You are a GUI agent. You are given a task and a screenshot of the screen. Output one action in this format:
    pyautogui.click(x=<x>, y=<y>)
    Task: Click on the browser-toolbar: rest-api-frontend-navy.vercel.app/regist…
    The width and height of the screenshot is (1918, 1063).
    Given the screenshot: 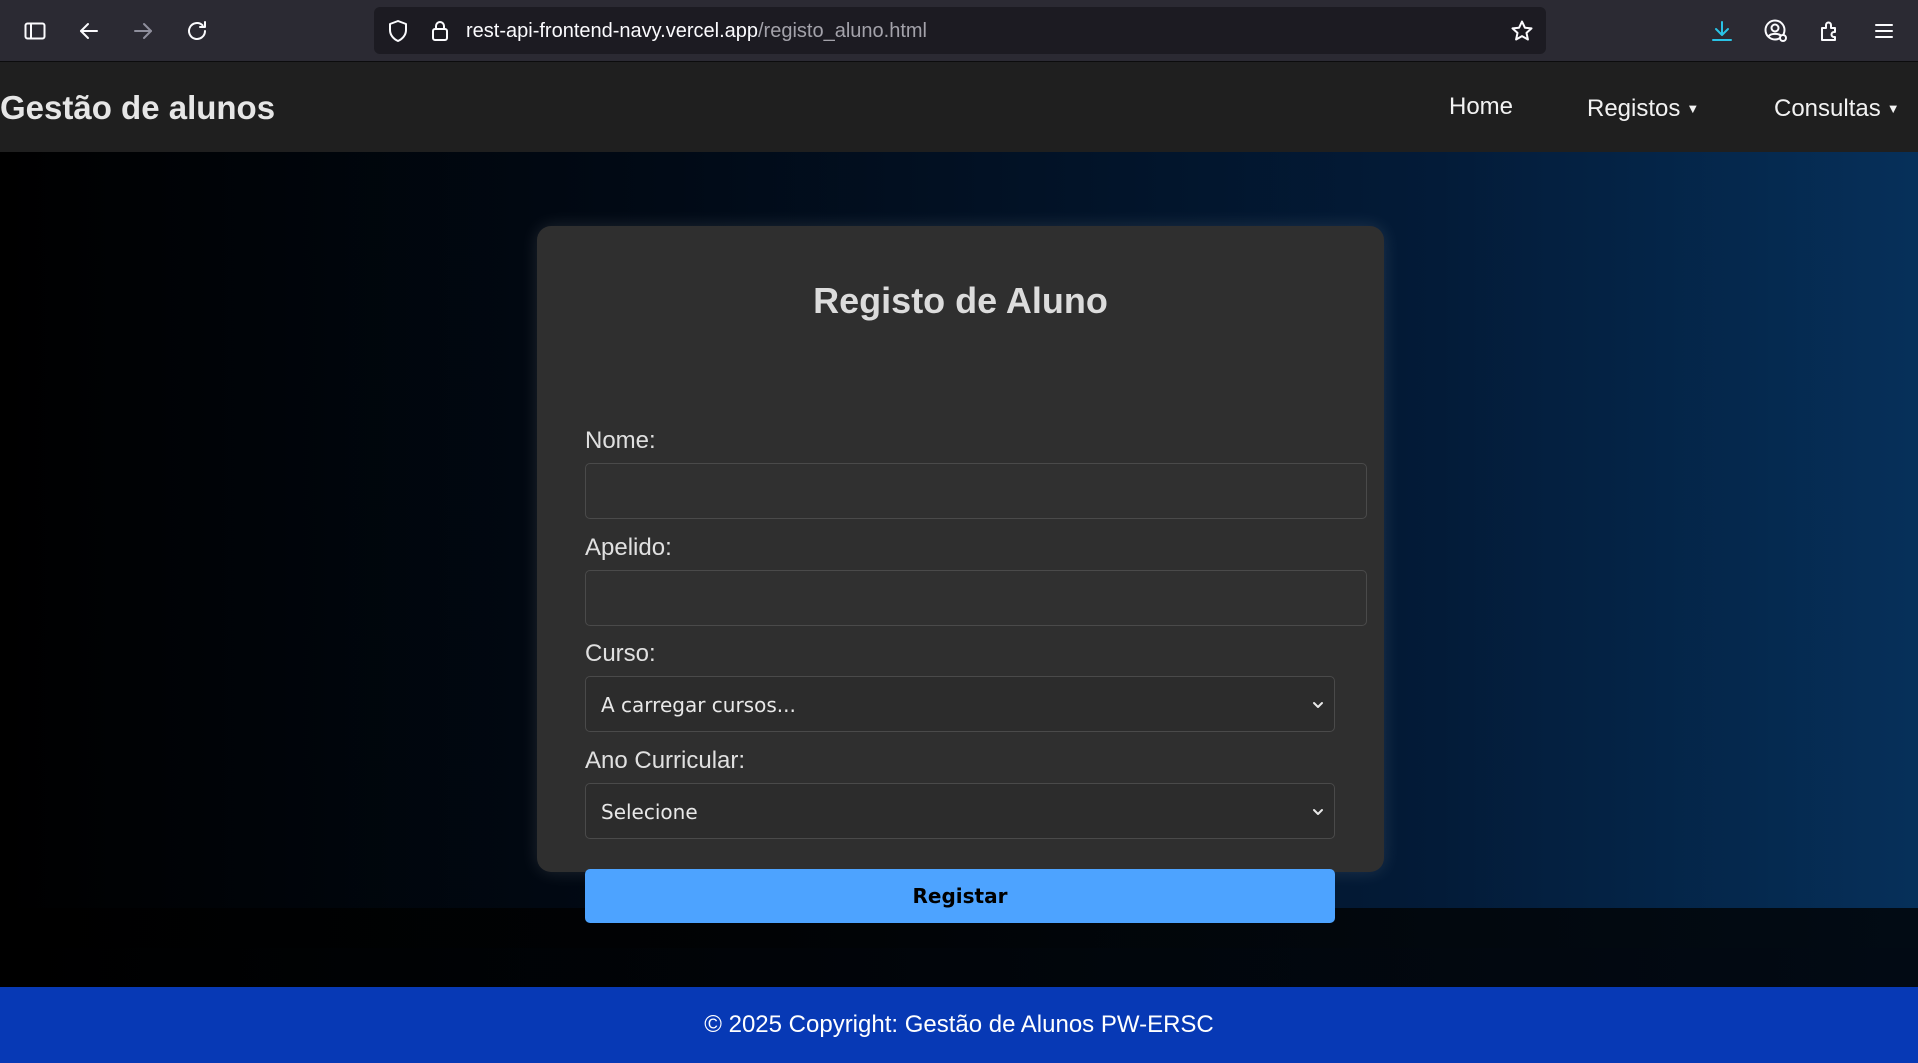 What is the action you would take?
    pyautogui.click(x=959, y=31)
    